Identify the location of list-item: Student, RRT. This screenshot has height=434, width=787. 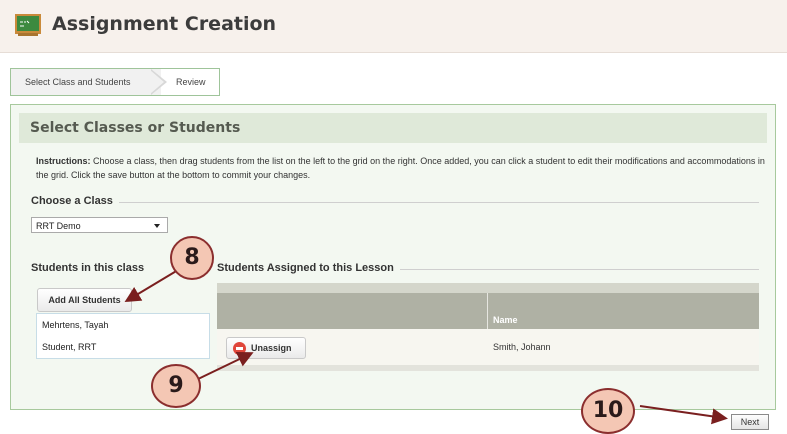
(123, 347).